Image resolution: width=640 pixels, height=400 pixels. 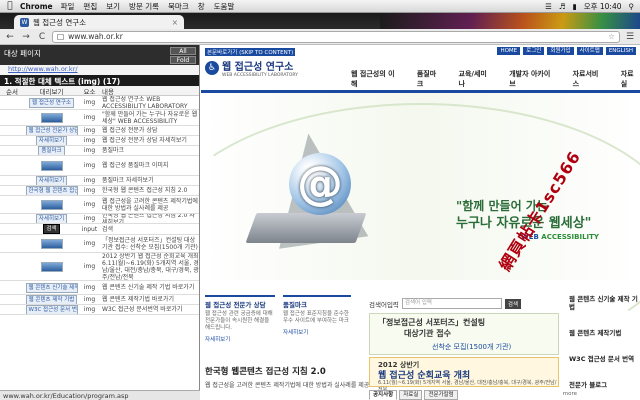 What do you see at coordinates (474, 395) in the screenshot?
I see `board-tabs: 공지사항 자료실 전문가칼럼 more` at bounding box center [474, 395].